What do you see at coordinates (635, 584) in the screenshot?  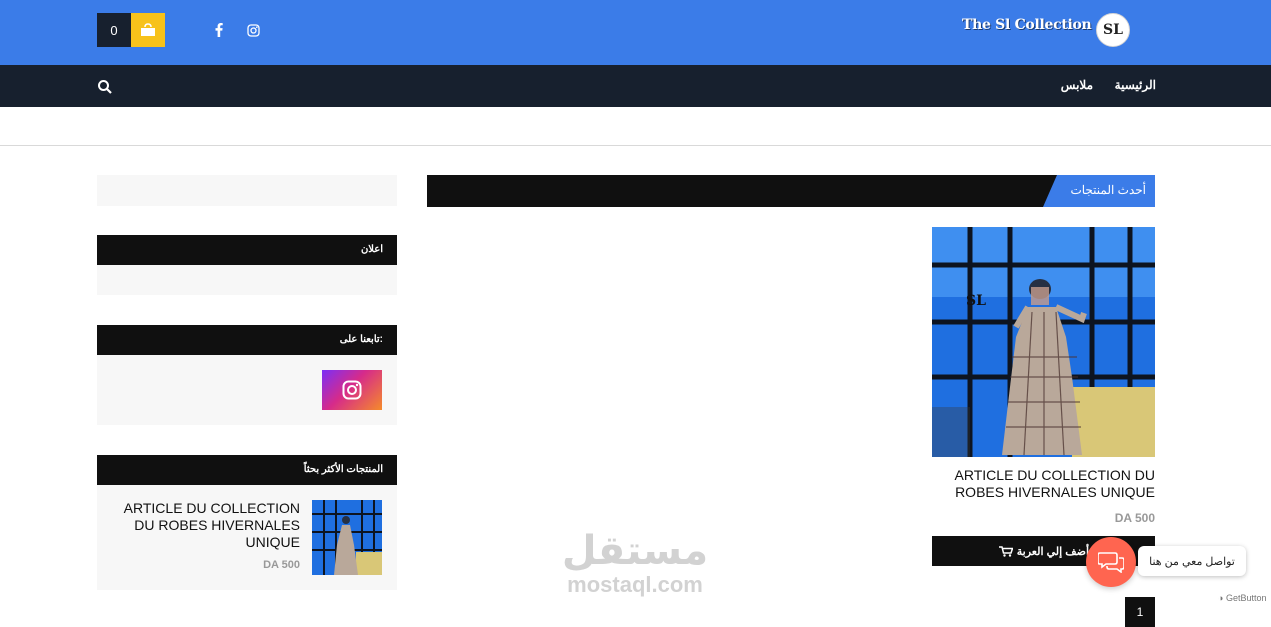 I see `watermark-latin: mostaql.com` at bounding box center [635, 584].